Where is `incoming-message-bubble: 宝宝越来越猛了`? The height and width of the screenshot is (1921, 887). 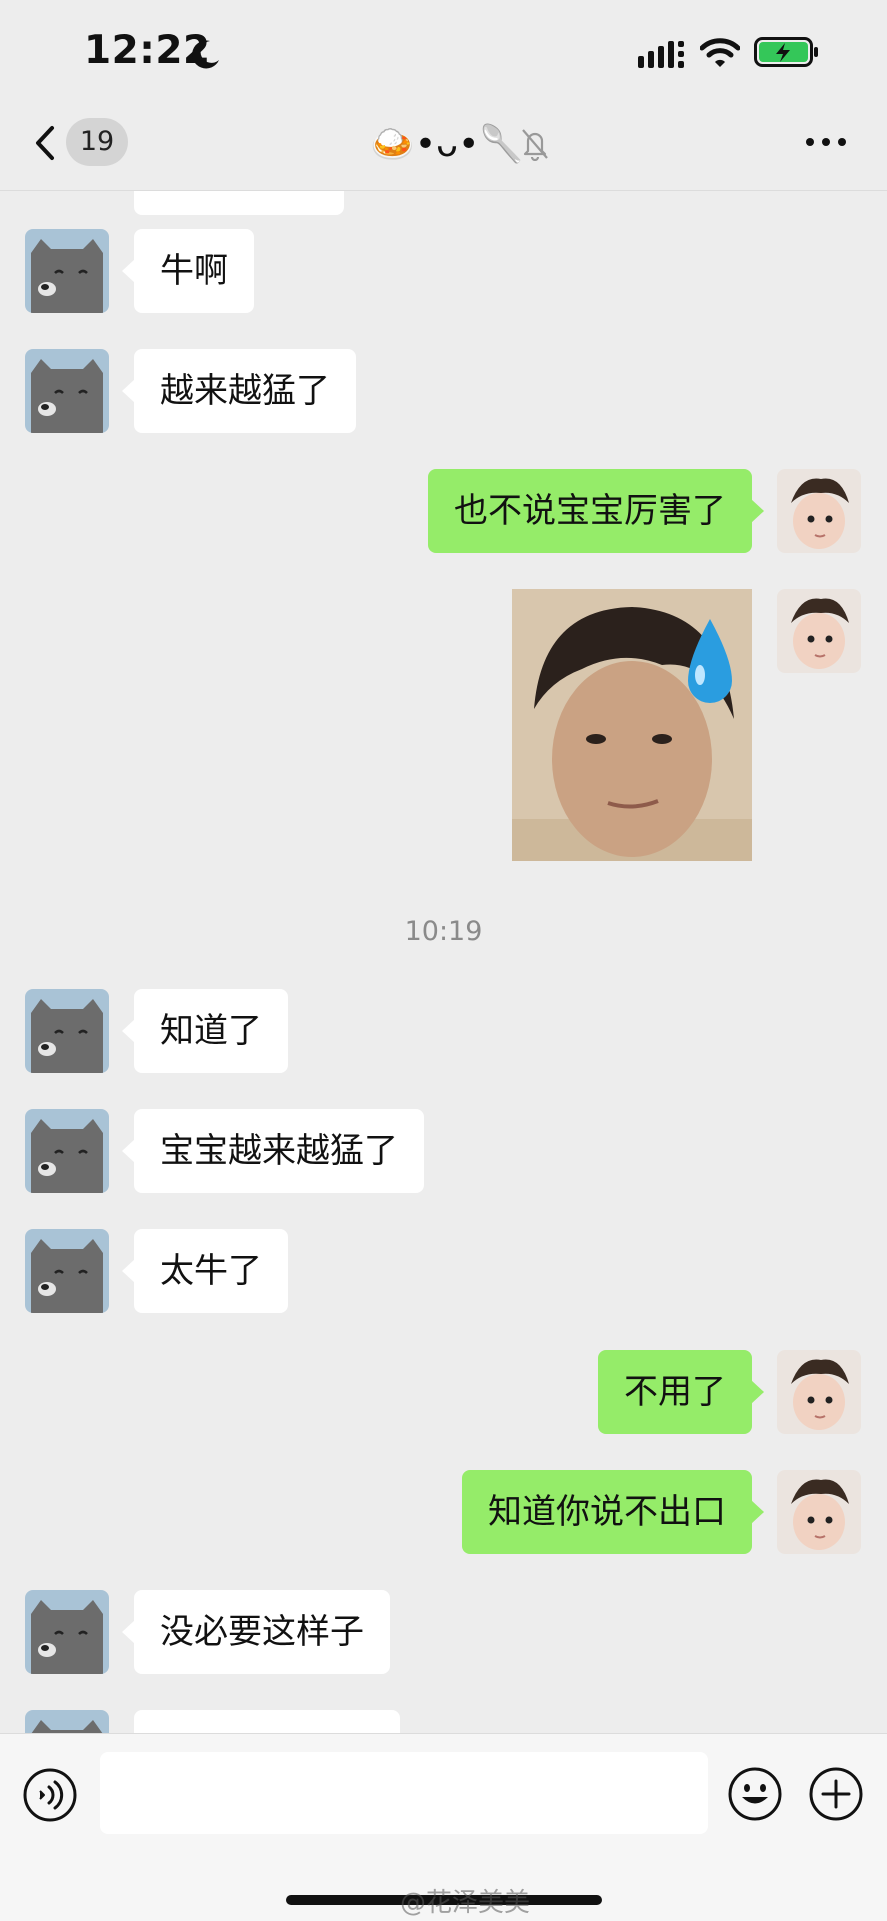
incoming-message-bubble: 宝宝越来越猛了 is located at coordinates (273, 1151).